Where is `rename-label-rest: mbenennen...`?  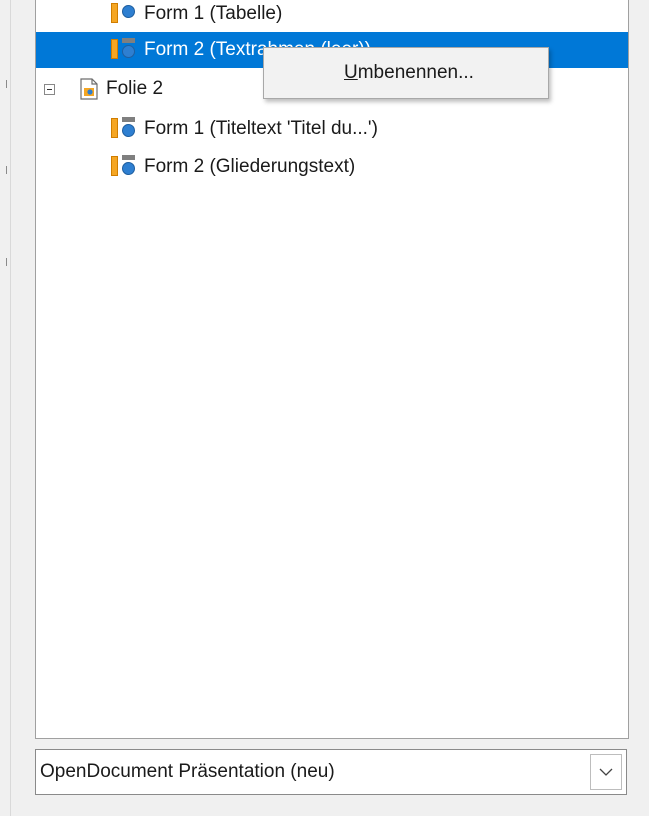 rename-label-rest: mbenennen... is located at coordinates (415, 72).